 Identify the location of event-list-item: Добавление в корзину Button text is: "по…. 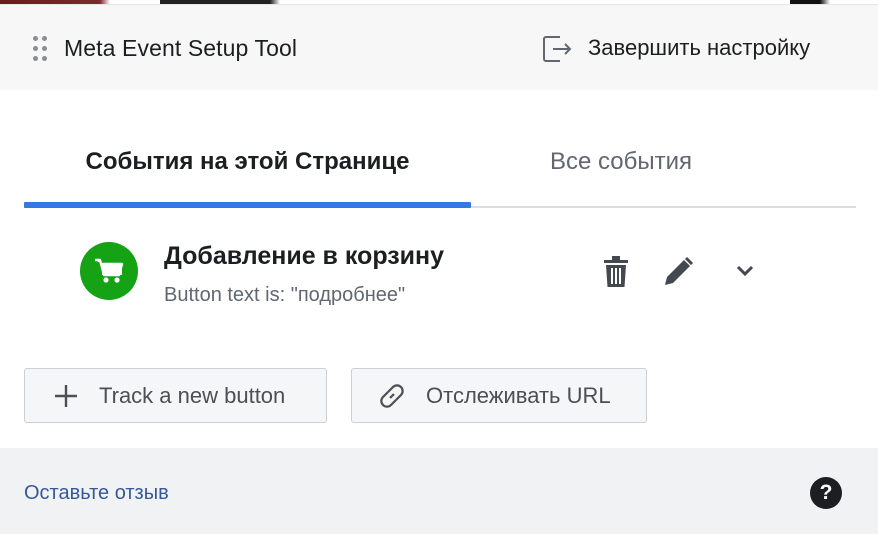
(430, 277).